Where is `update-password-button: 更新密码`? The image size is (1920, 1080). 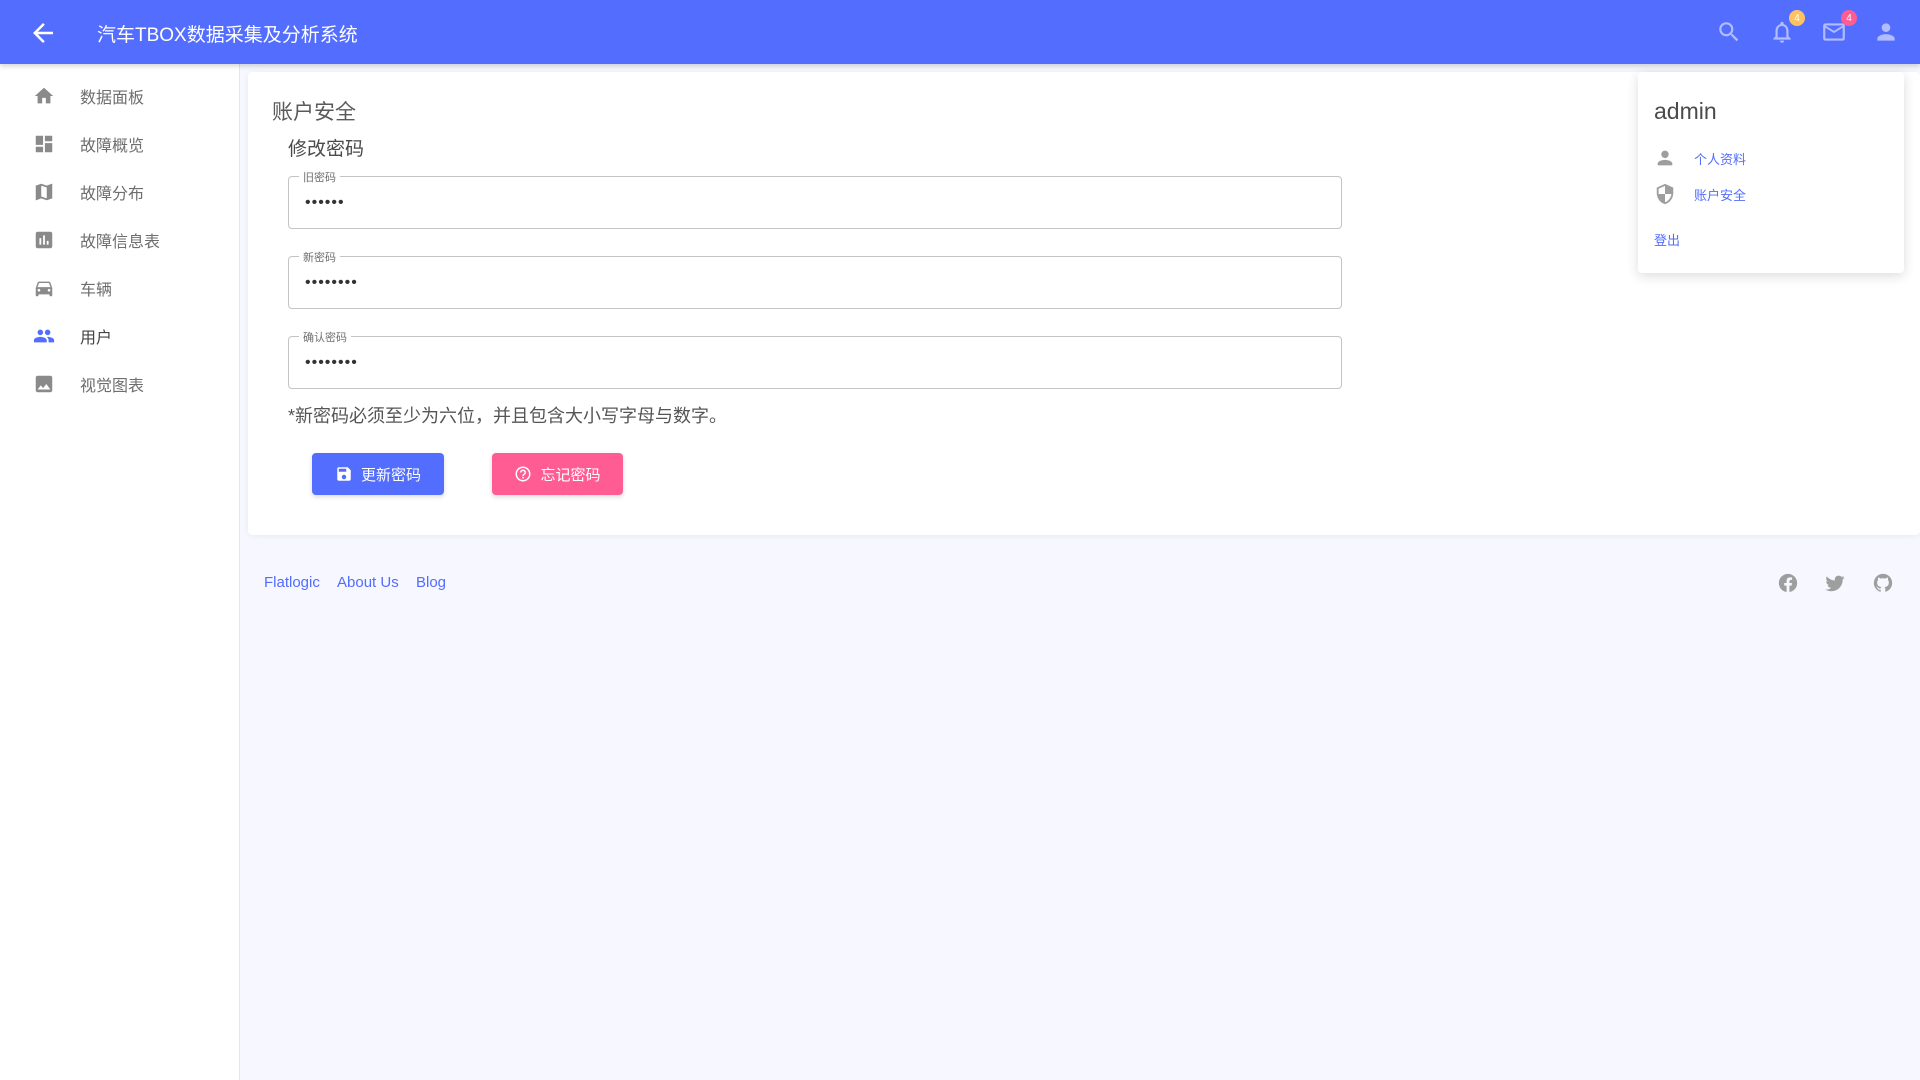 update-password-button: 更新密码 is located at coordinates (378, 474).